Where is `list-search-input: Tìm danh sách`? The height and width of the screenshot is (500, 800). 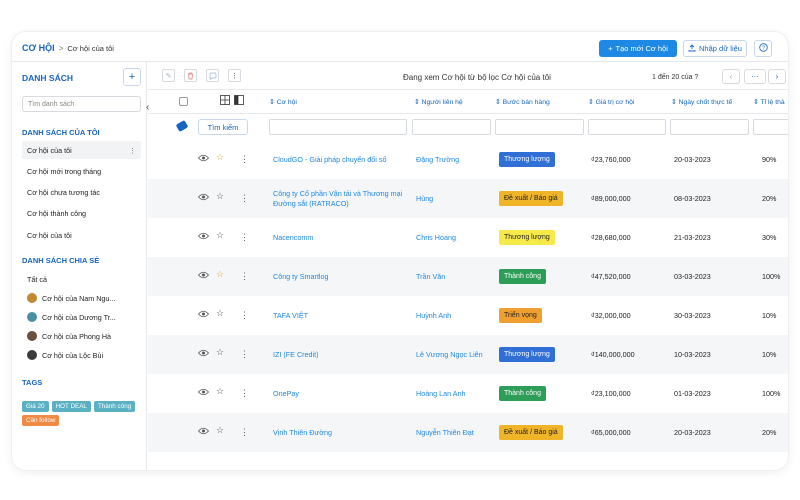
list-search-input: Tìm danh sách is located at coordinates (81, 104).